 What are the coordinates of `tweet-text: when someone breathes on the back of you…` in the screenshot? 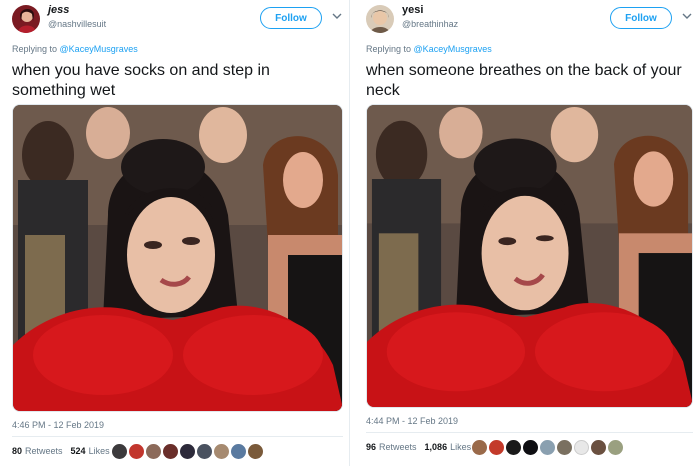 It's located at (524, 80).